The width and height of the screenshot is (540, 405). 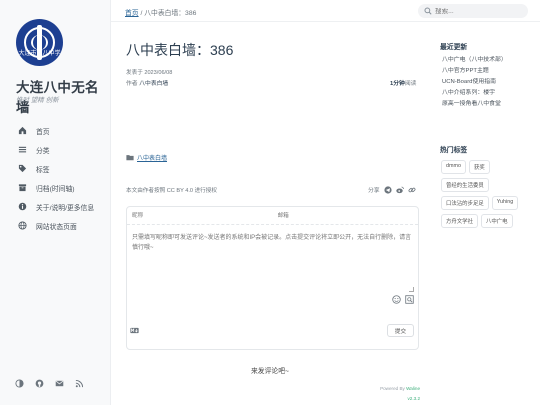 What do you see at coordinates (273, 257) in the screenshot?
I see `comment-textarea` at bounding box center [273, 257].